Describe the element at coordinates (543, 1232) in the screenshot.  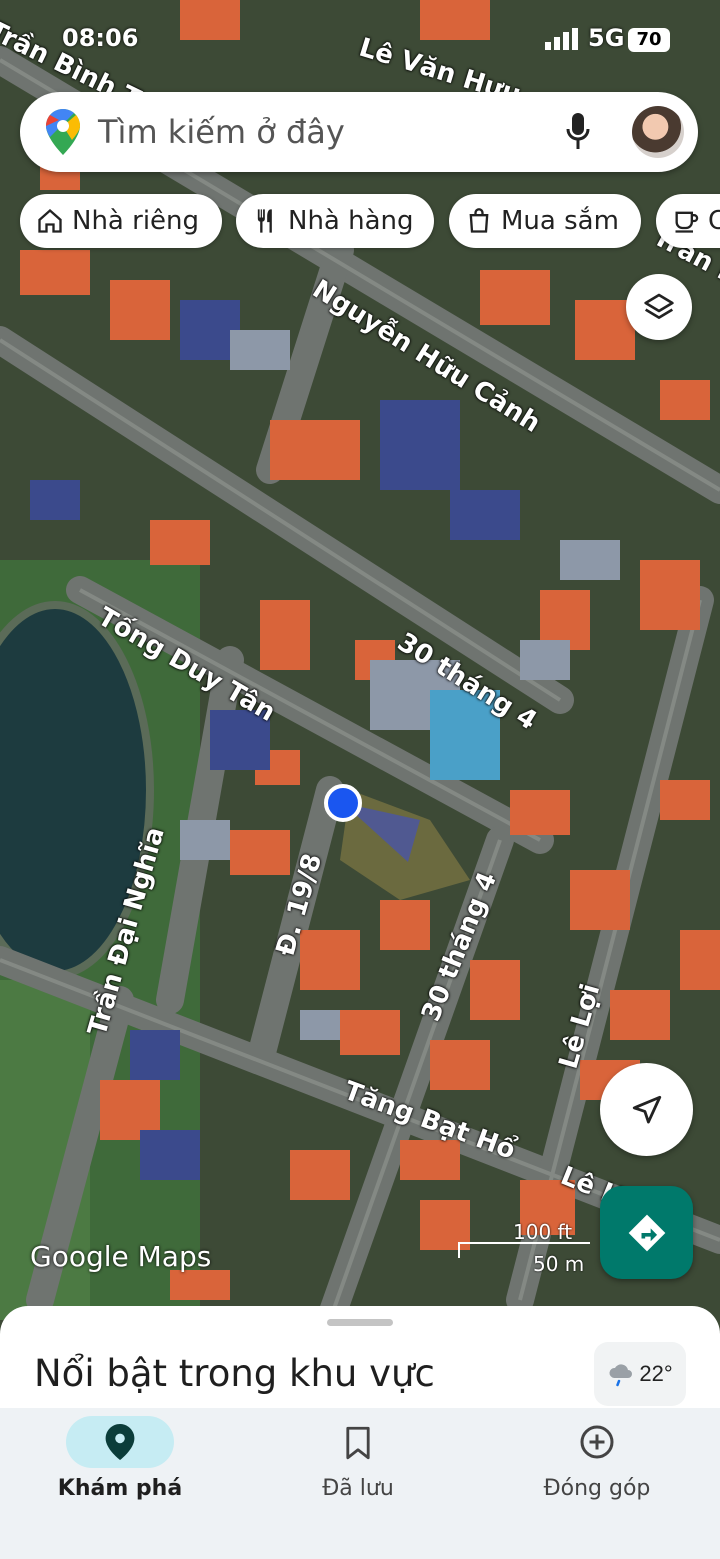
I see `scale-ft: 100 ft` at that location.